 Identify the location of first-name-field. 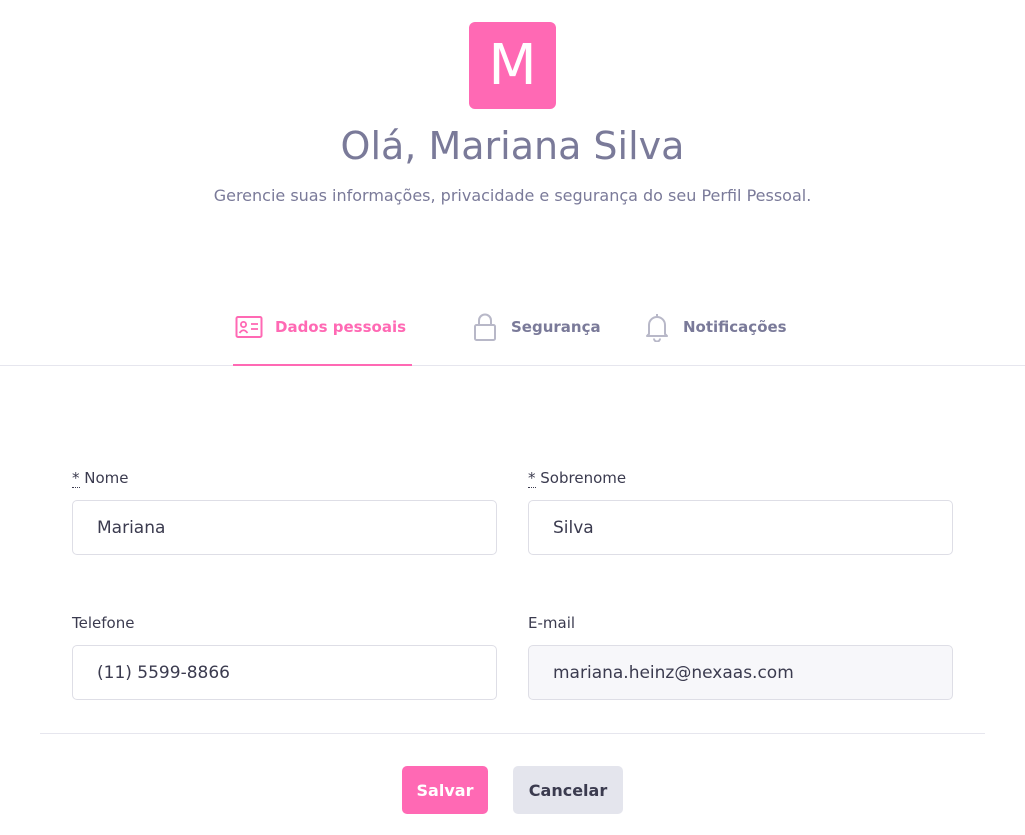
(284, 527).